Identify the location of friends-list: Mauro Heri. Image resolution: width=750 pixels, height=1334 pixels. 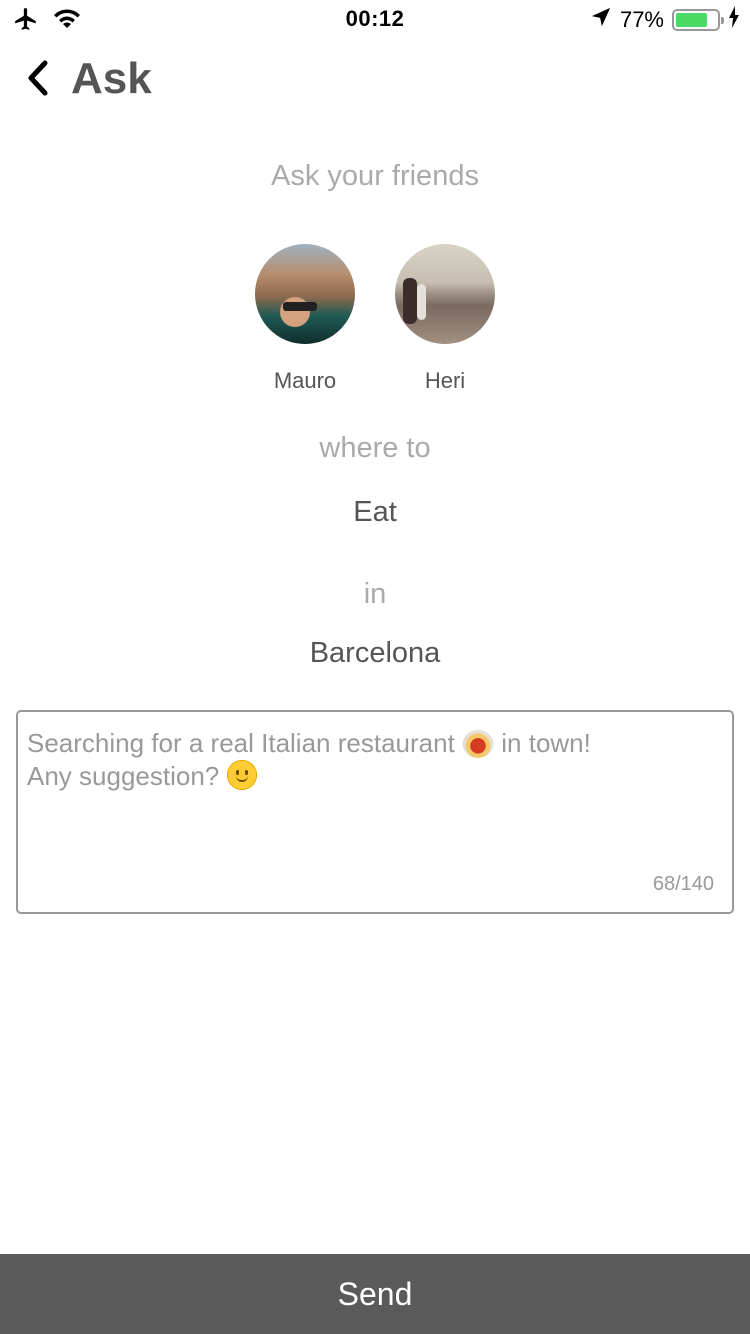
(375, 324).